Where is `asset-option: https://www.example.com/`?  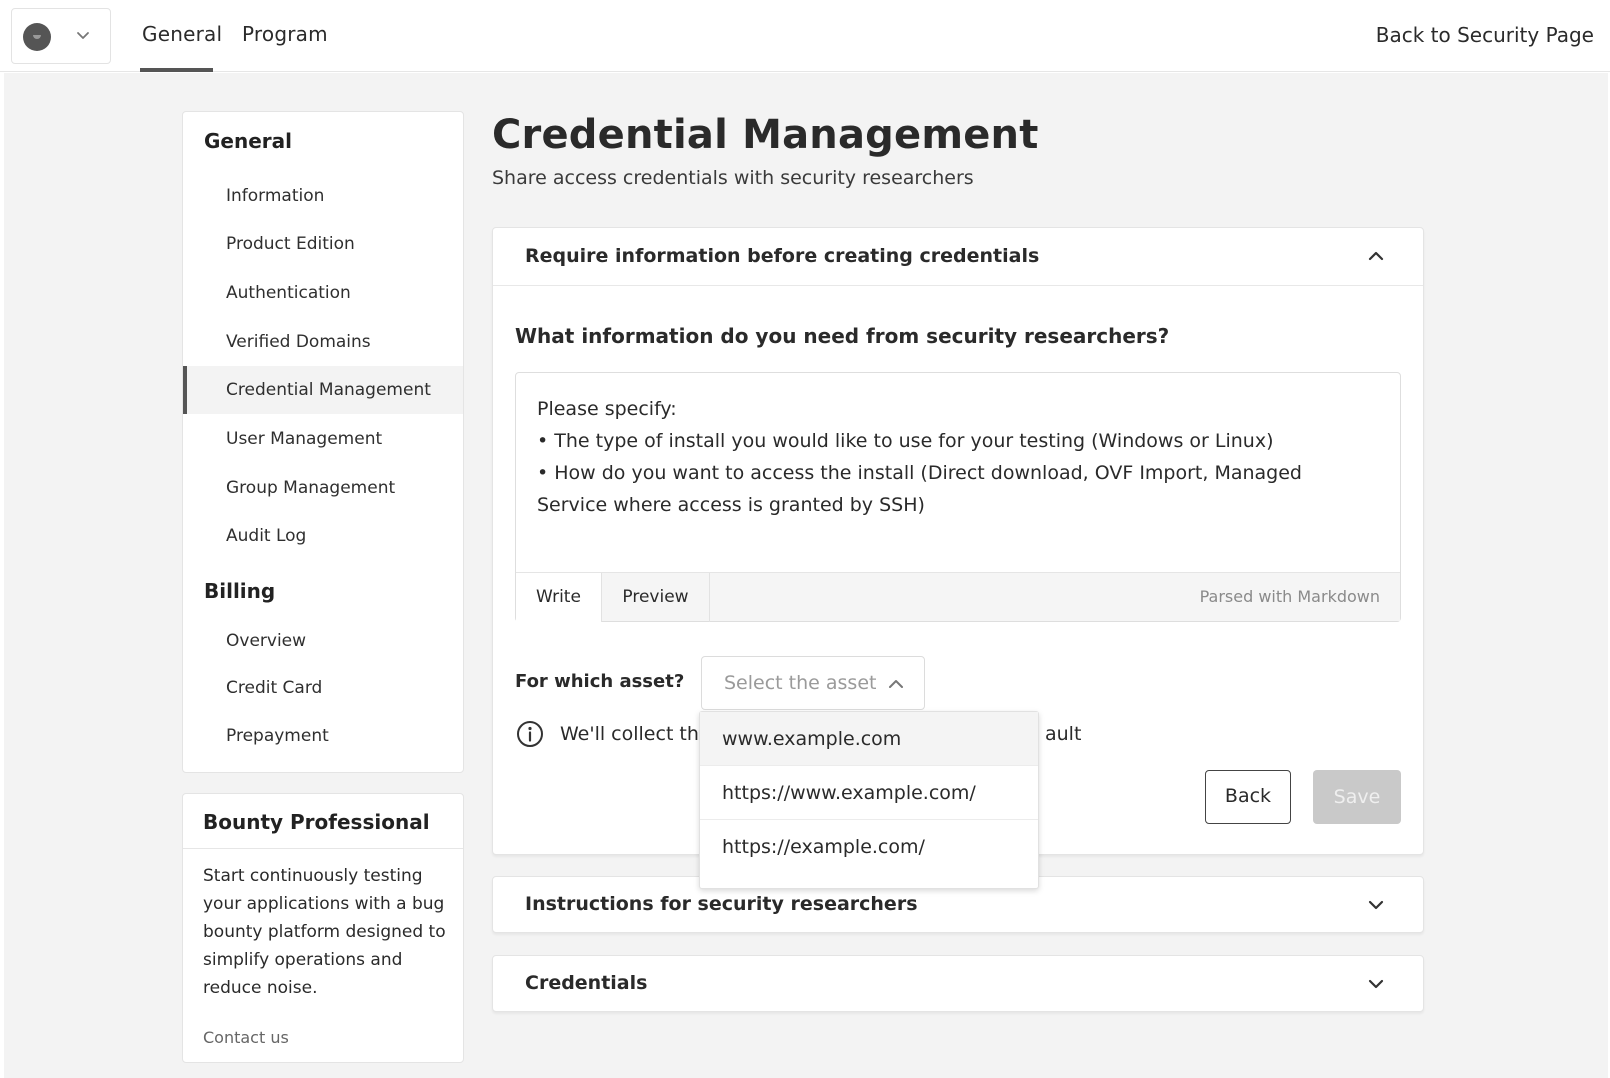
asset-option: https://www.example.com/ is located at coordinates (869, 793).